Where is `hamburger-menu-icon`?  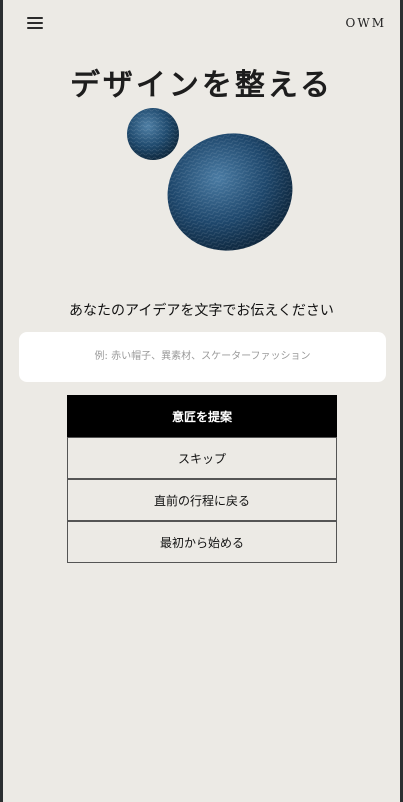 hamburger-menu-icon is located at coordinates (35, 24).